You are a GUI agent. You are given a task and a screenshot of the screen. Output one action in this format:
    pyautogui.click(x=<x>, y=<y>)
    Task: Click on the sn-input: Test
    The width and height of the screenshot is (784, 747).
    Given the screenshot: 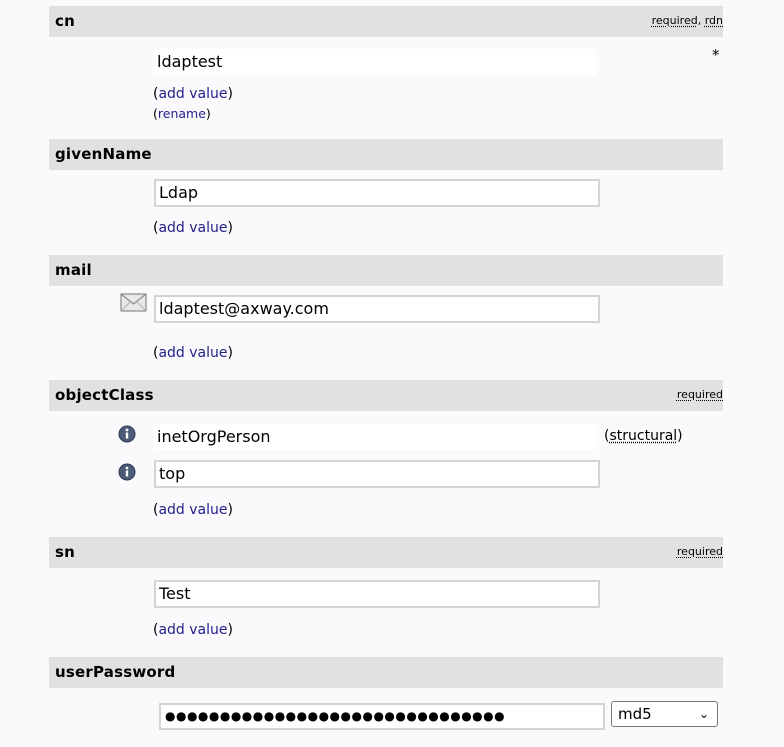 What is the action you would take?
    pyautogui.click(x=377, y=594)
    